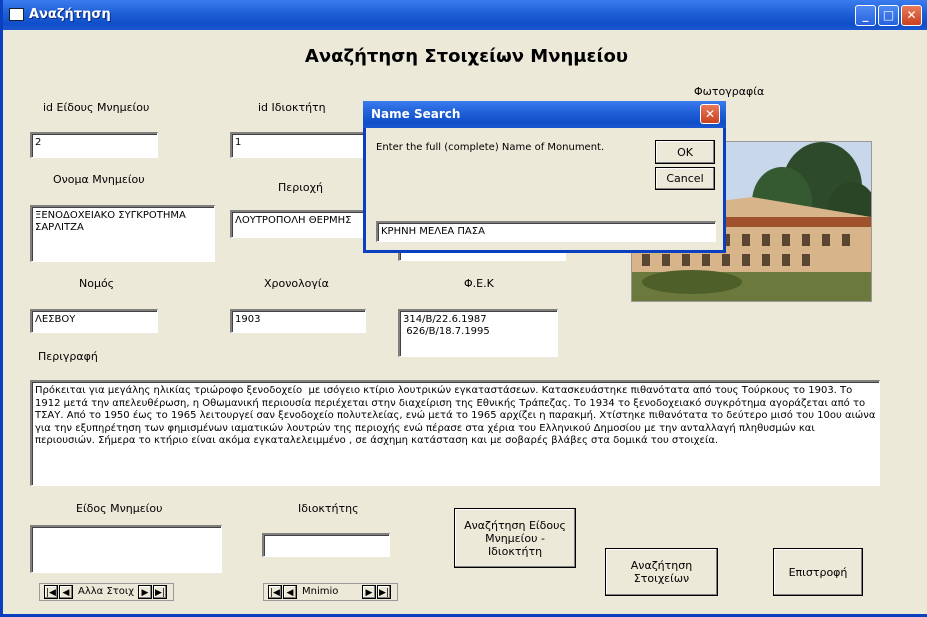  Describe the element at coordinates (544, 114) in the screenshot. I see `dialog-title-bar: Name Search ✕` at that location.